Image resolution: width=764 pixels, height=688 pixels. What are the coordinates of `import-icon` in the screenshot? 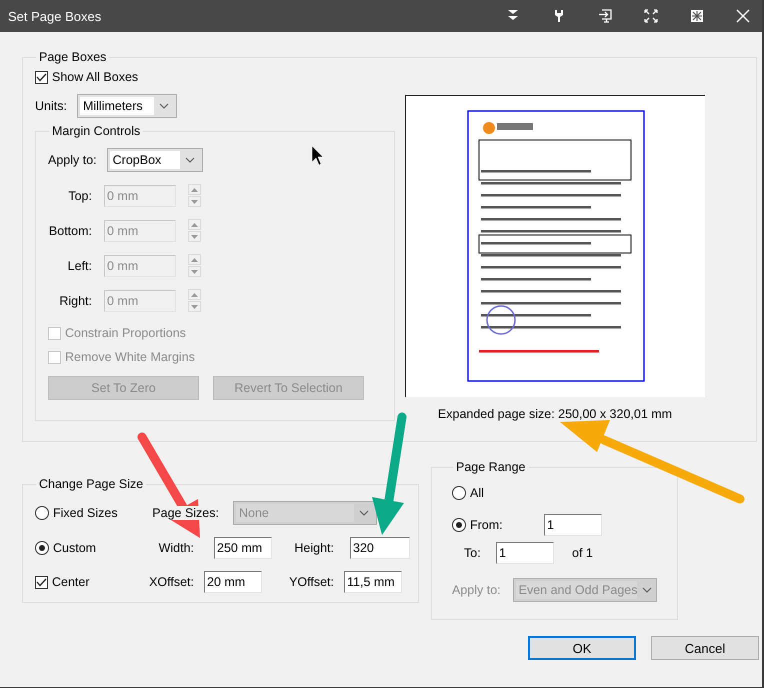 It's located at (605, 16).